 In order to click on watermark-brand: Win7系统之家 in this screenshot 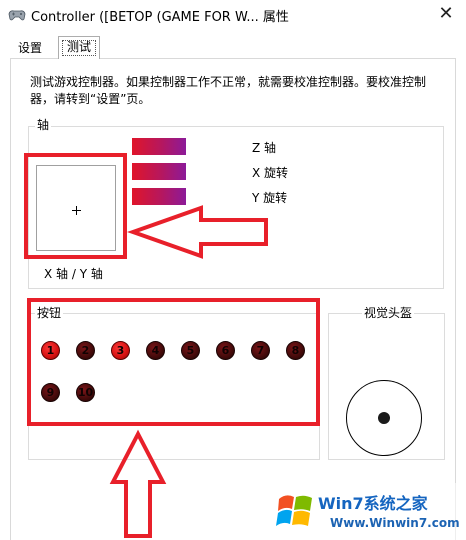, I will do `click(373, 503)`.